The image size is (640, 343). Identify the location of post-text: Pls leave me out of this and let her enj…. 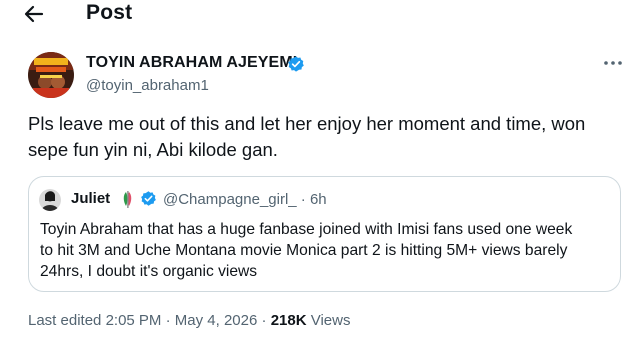
(318, 137).